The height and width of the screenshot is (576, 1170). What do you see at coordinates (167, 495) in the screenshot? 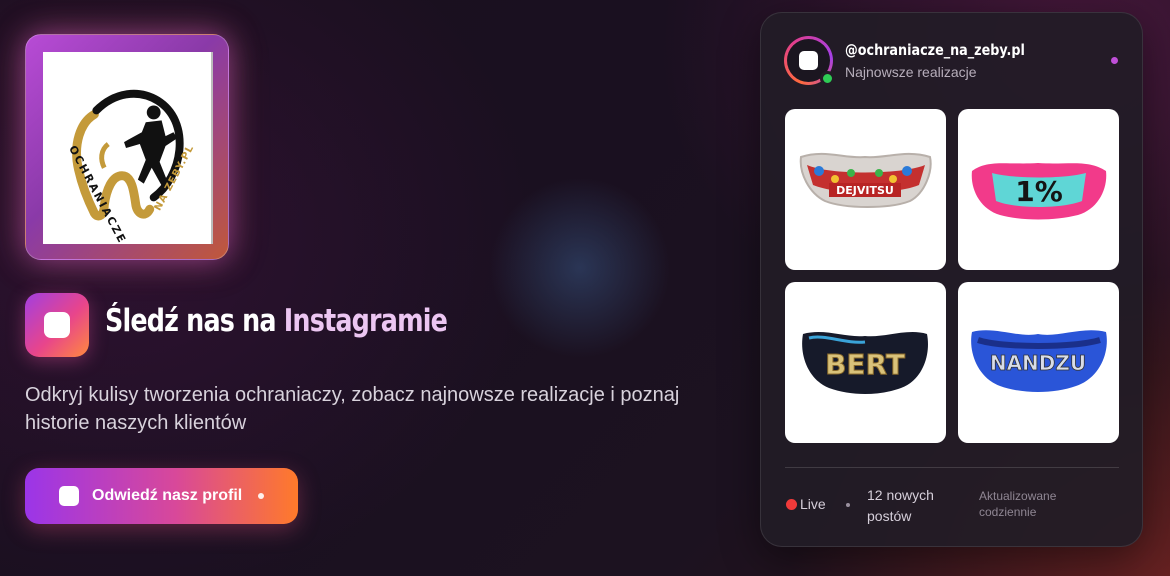
I see `visit-profile-label: Odwiedź nasz profil` at bounding box center [167, 495].